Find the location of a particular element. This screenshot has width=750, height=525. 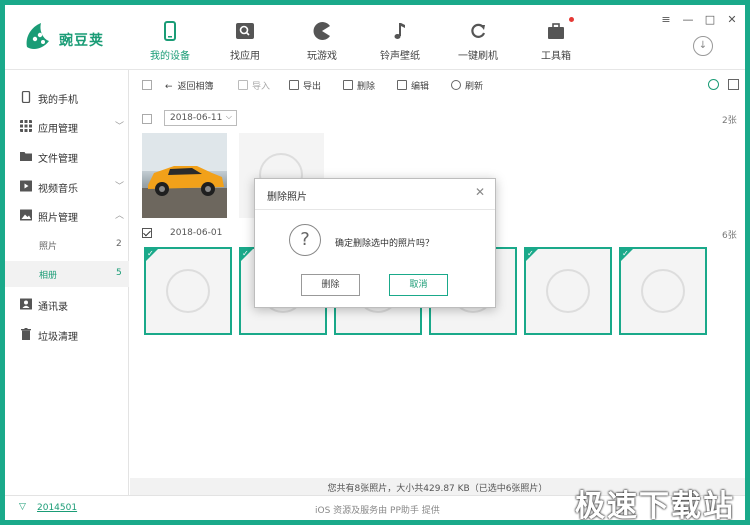

back-label: 返回相簿 is located at coordinates (195, 87).